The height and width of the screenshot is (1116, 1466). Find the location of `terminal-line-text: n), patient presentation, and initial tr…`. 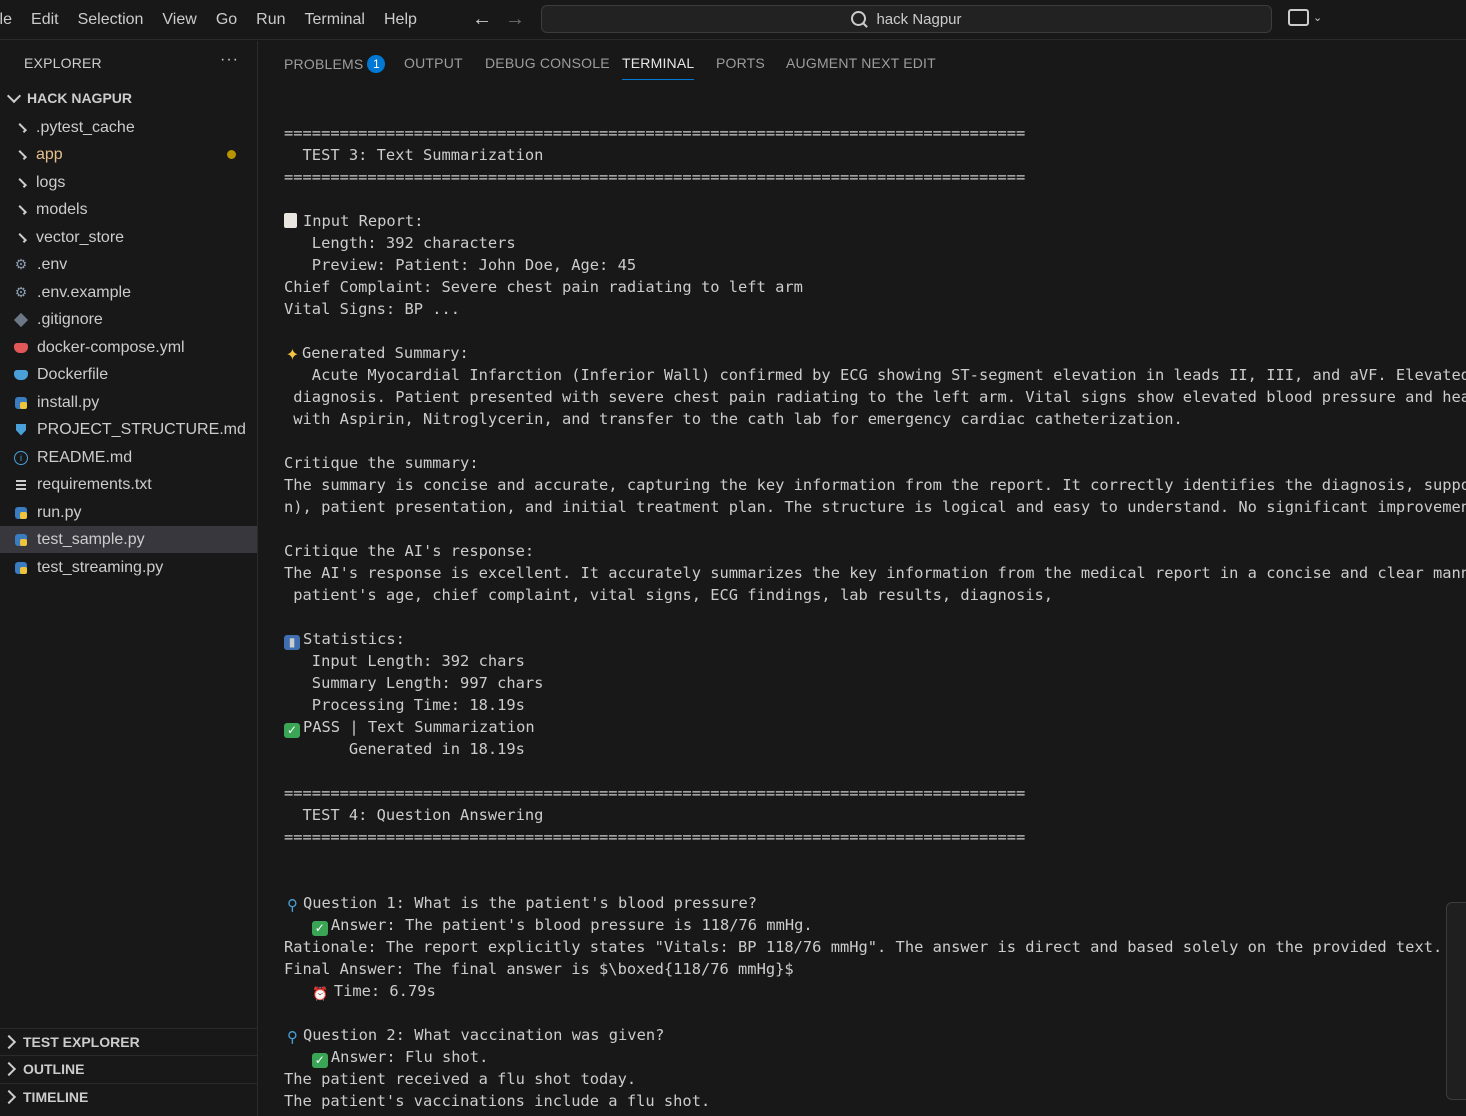

terminal-line-text: n), patient presentation, and initial tr… is located at coordinates (875, 507).